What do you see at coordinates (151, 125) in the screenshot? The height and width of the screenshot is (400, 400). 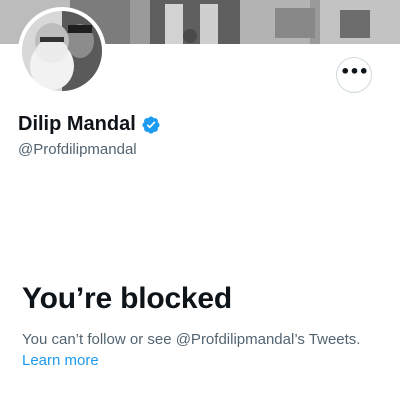 I see `verified-badge-icon` at bounding box center [151, 125].